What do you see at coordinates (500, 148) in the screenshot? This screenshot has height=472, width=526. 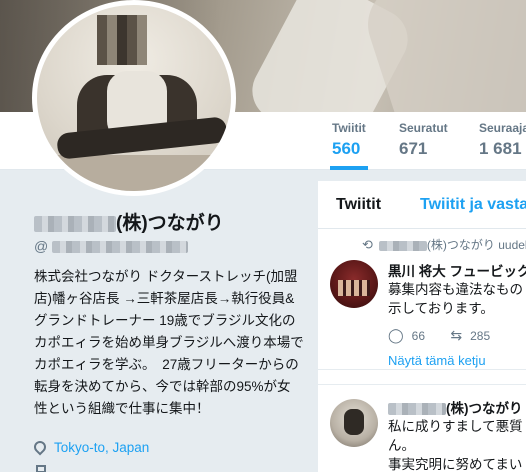 I see `stat-value: 1 681` at bounding box center [500, 148].